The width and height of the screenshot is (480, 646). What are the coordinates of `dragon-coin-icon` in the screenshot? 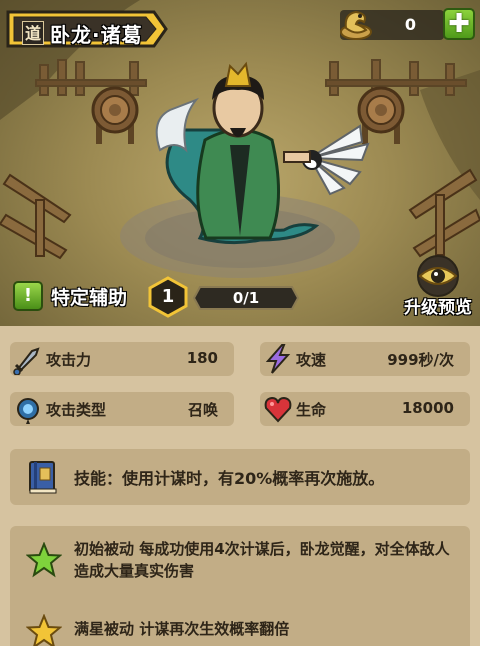 It's located at (356, 25).